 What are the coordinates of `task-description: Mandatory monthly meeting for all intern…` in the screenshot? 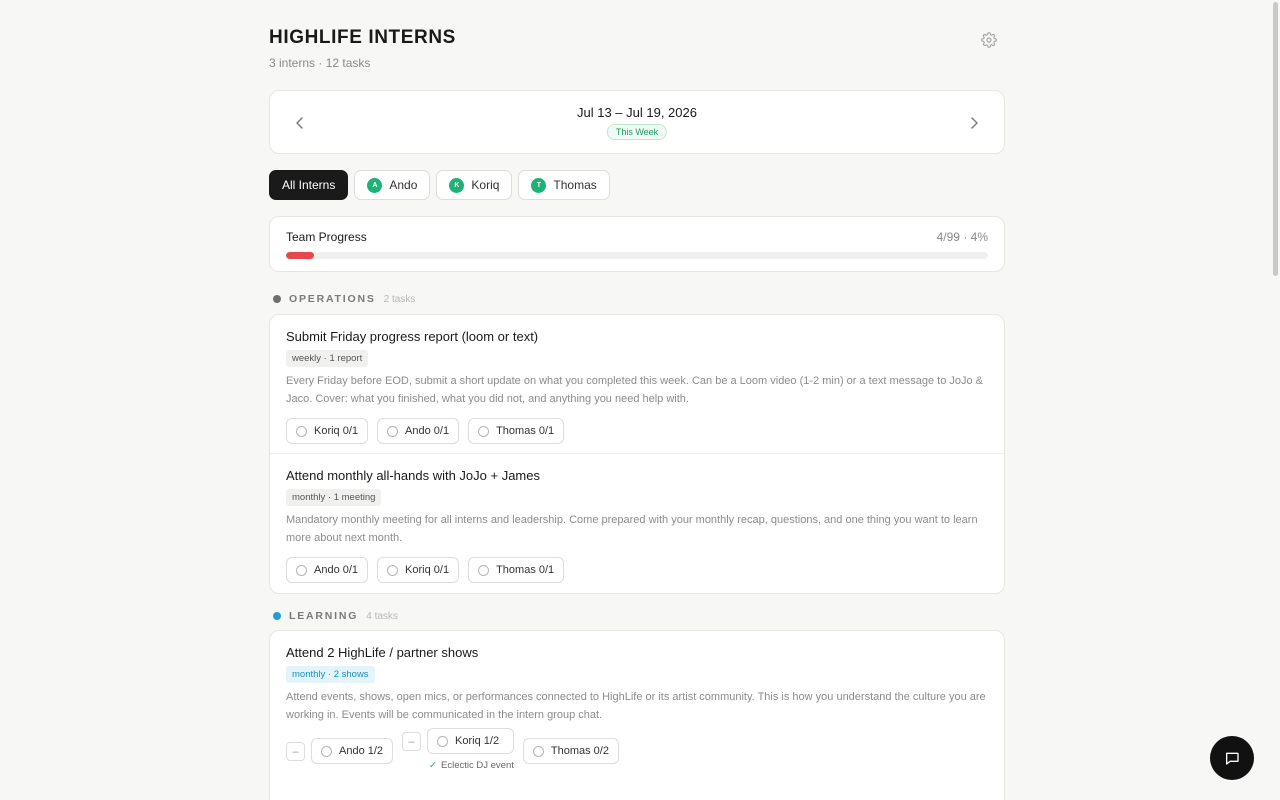 It's located at (632, 529).